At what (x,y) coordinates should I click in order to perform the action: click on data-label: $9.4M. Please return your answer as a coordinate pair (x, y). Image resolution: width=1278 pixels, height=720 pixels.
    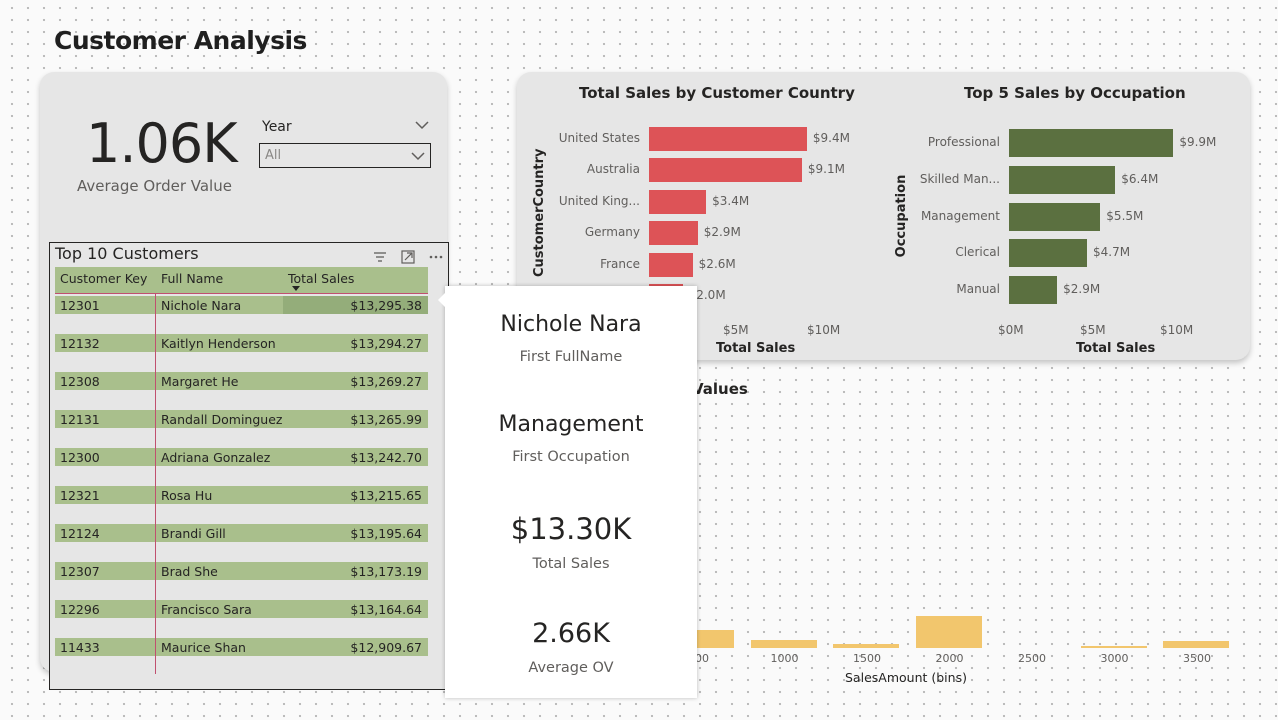
    Looking at the image, I should click on (831, 138).